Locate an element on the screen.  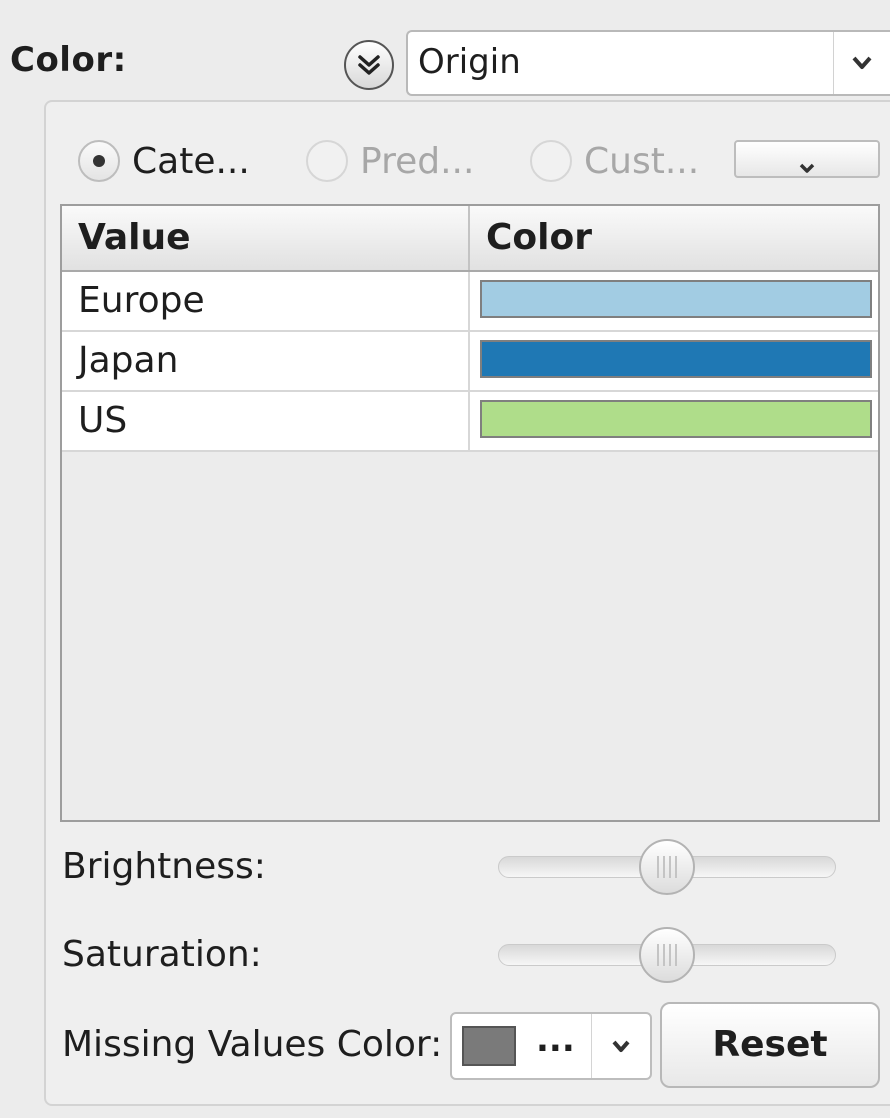
expand-button is located at coordinates (369, 65).